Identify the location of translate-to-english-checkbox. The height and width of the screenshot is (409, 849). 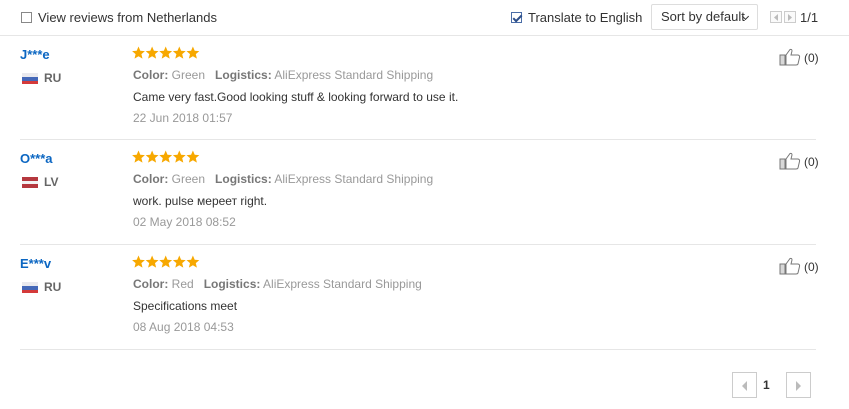
(516, 17).